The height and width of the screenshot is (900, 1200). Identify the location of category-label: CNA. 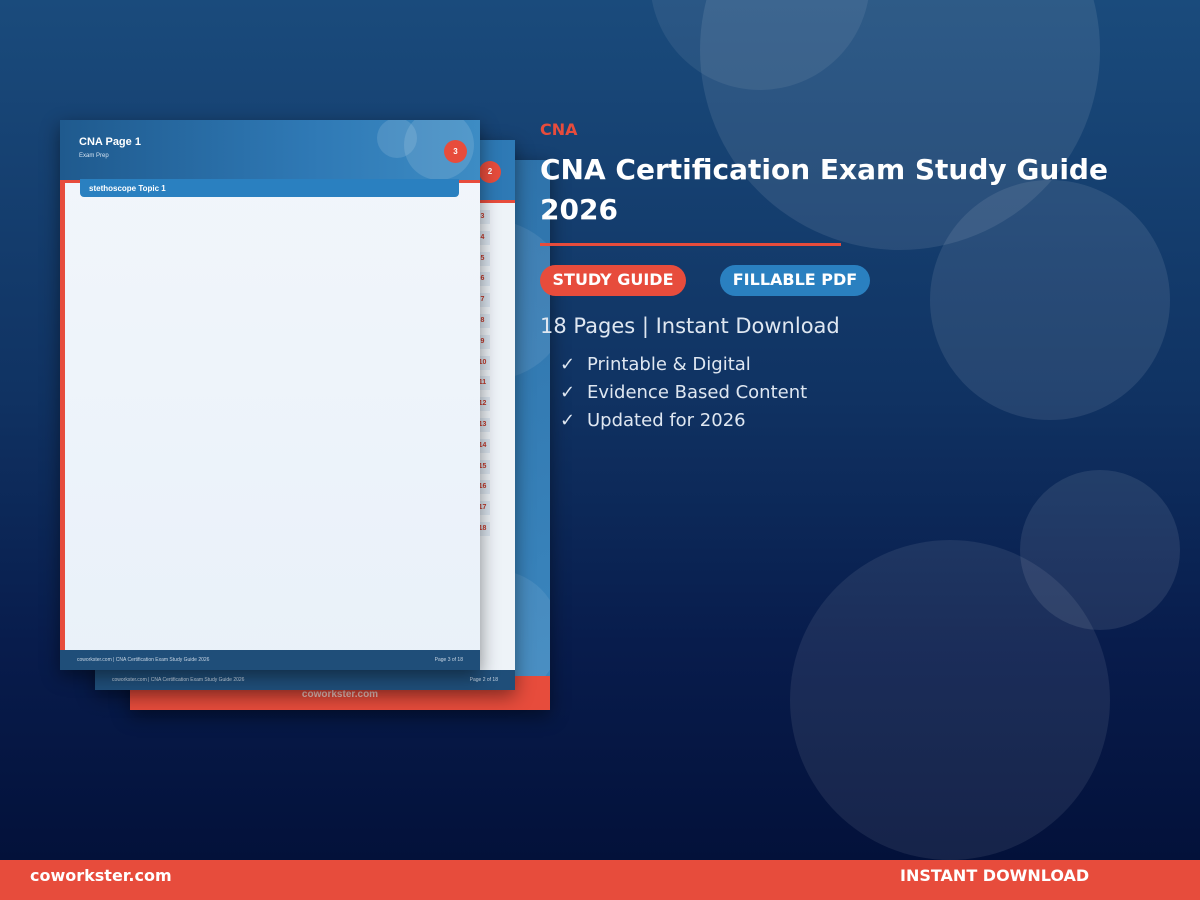
(559, 129).